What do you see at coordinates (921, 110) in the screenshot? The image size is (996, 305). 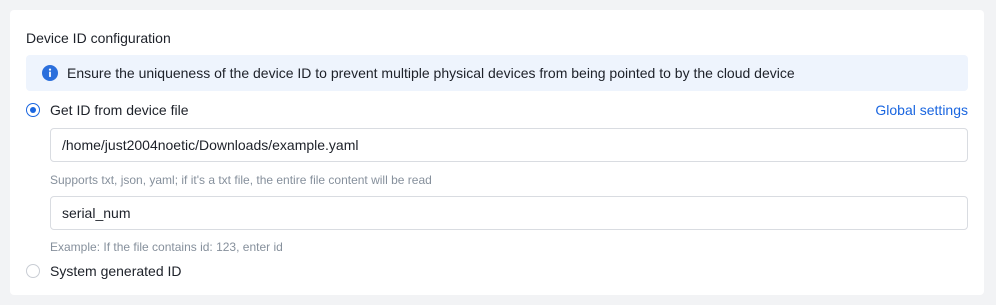 I see `global-settings-link: Global settings` at bounding box center [921, 110].